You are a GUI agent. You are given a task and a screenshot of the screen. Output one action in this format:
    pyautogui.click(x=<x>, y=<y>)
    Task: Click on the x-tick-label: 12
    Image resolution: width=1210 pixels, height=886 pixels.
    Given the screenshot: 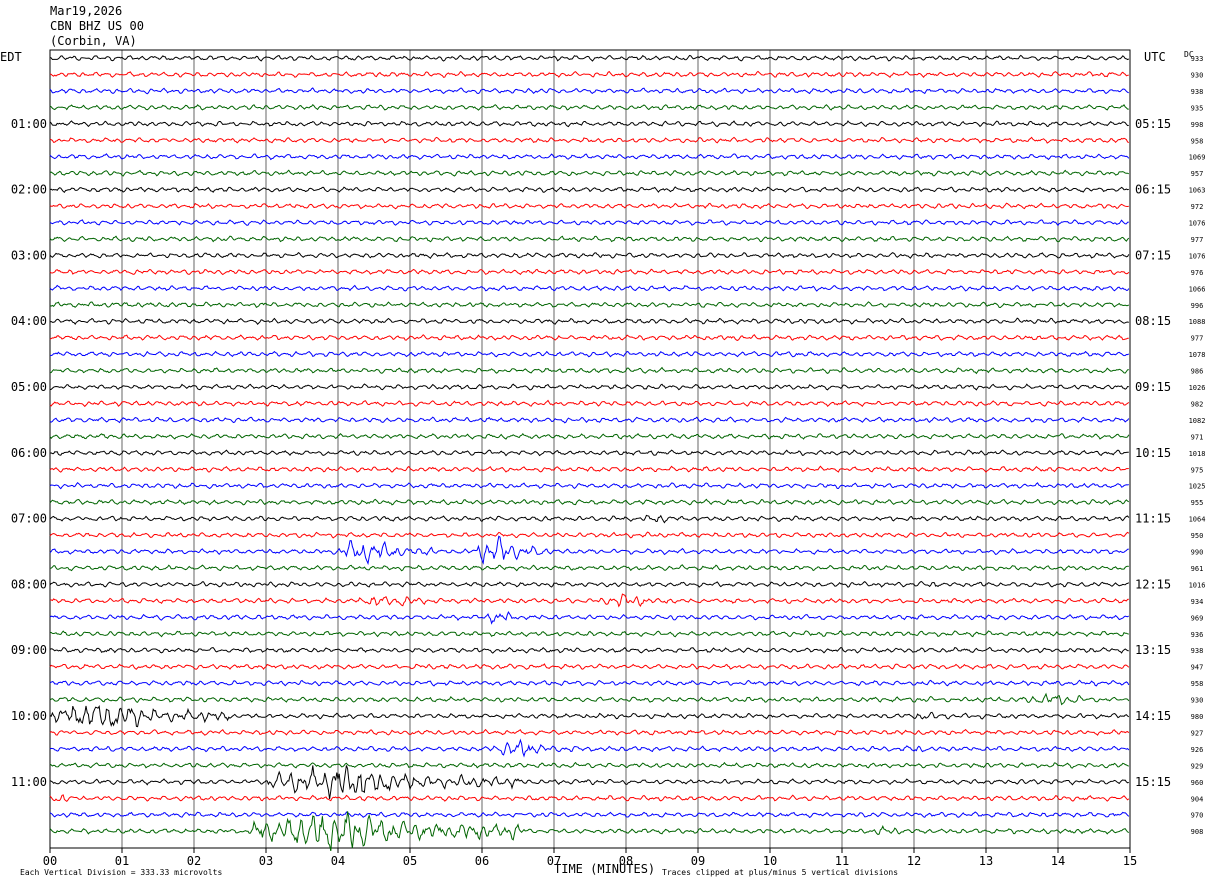 What is the action you would take?
    pyautogui.click(x=914, y=861)
    